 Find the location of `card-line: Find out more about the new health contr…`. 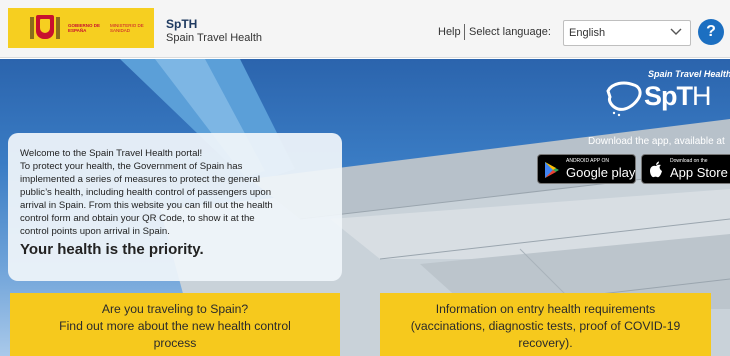

card-line: Find out more about the new health contr… is located at coordinates (175, 326).